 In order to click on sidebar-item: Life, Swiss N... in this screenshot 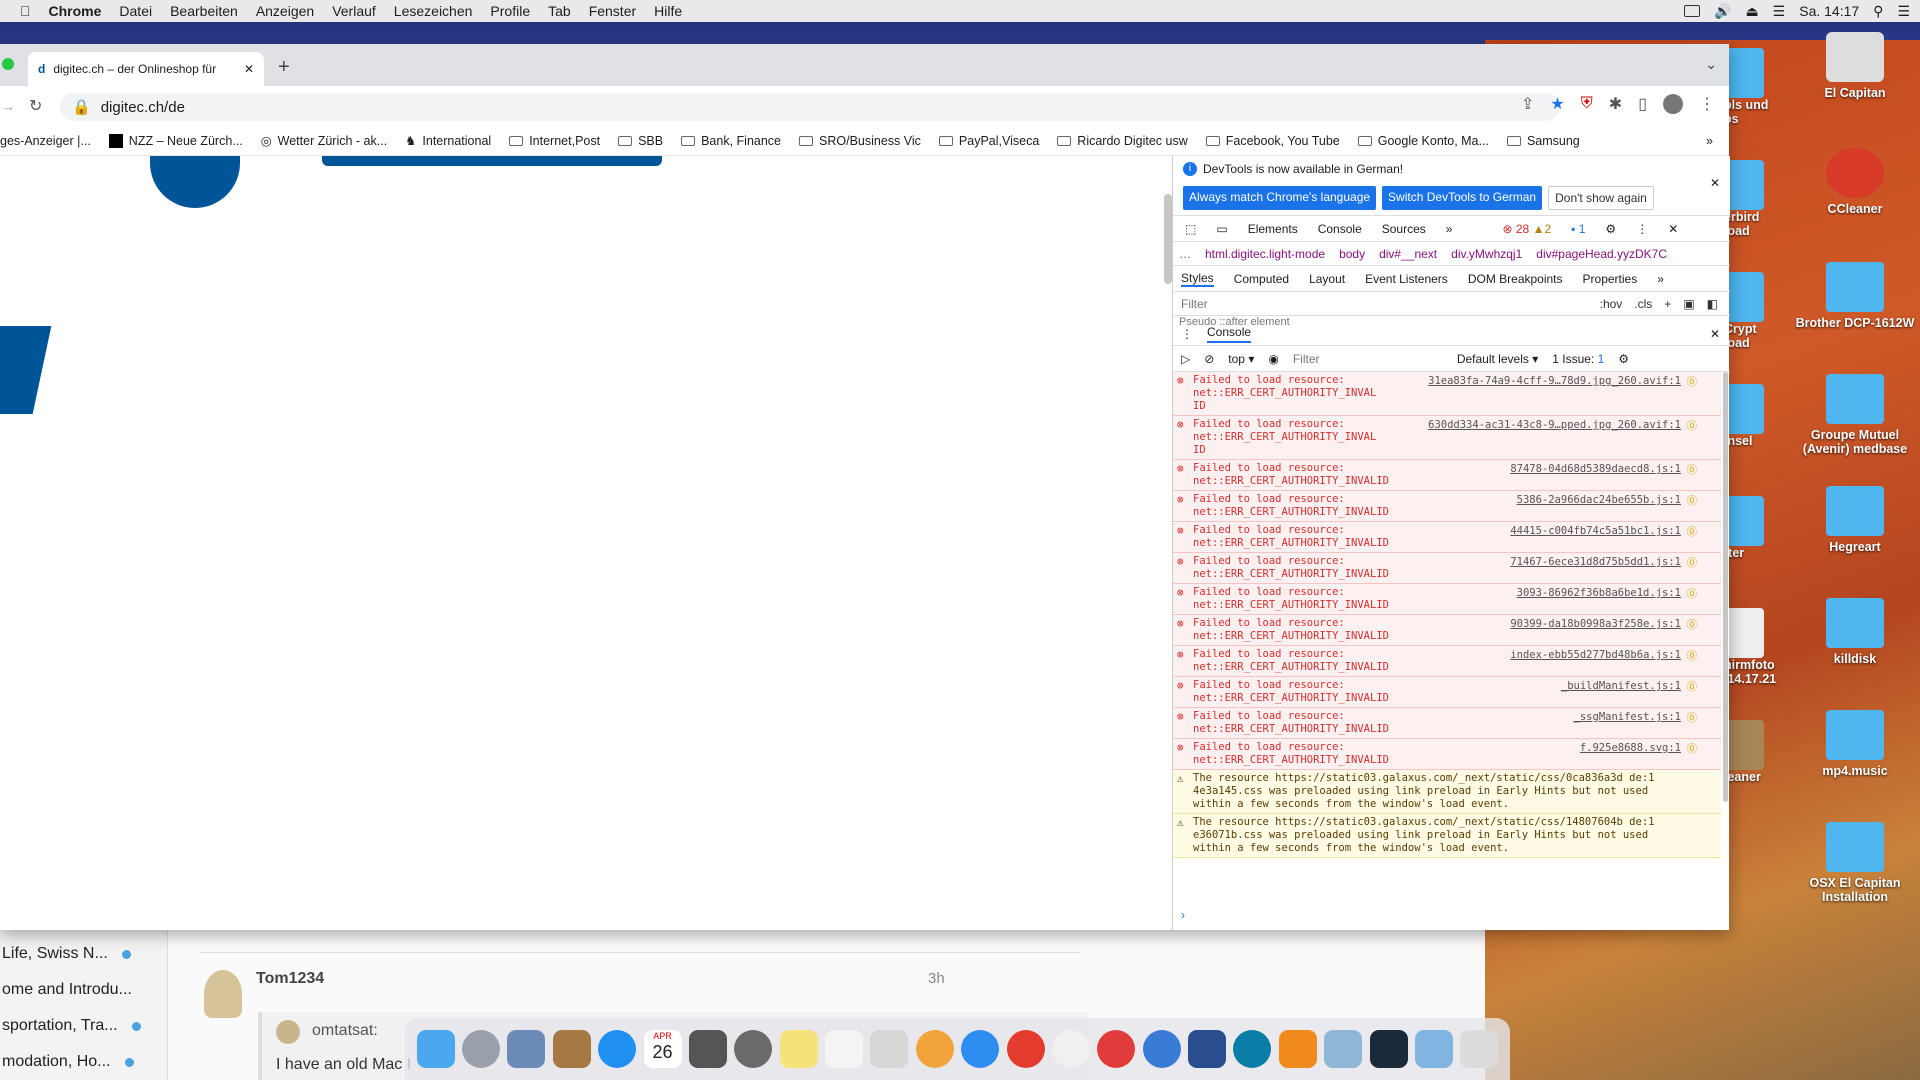, I will do `click(83, 954)`.